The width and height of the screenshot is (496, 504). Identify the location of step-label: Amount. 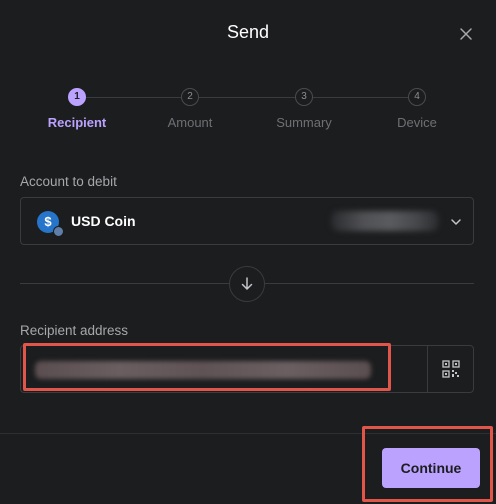
(190, 122).